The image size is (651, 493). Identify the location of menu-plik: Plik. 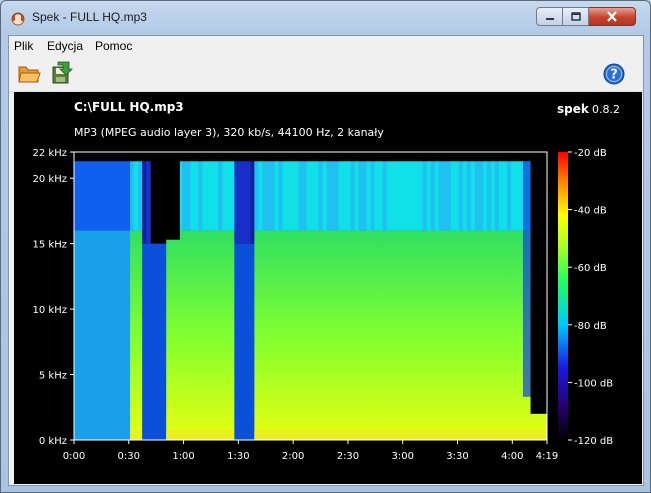
(23, 46).